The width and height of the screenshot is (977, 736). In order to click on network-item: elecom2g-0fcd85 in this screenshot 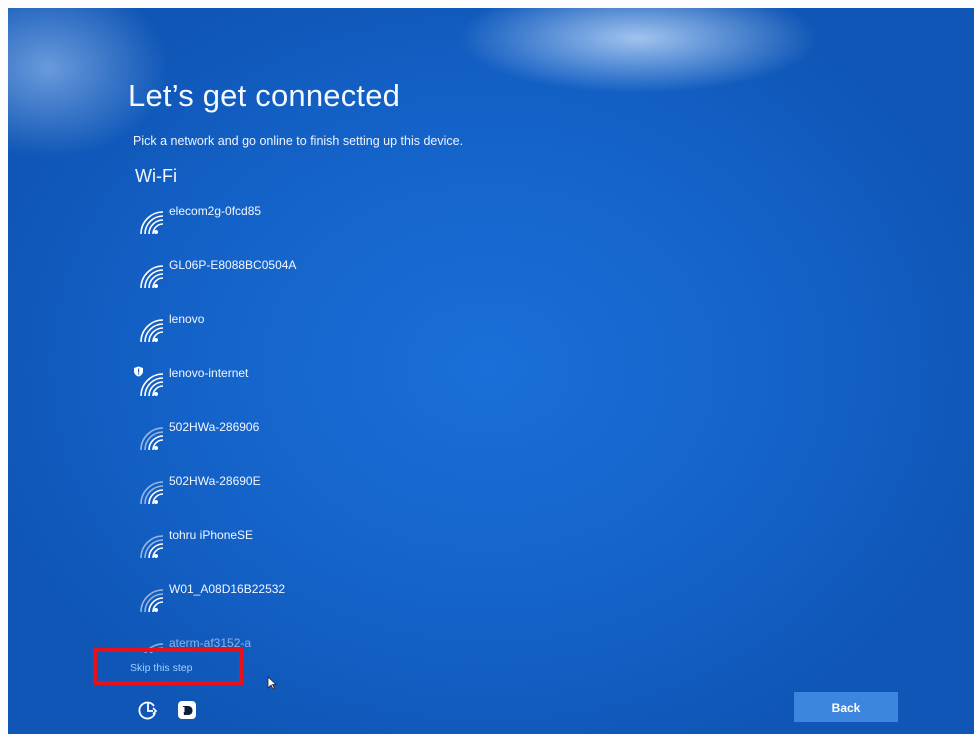, I will do `click(333, 225)`.